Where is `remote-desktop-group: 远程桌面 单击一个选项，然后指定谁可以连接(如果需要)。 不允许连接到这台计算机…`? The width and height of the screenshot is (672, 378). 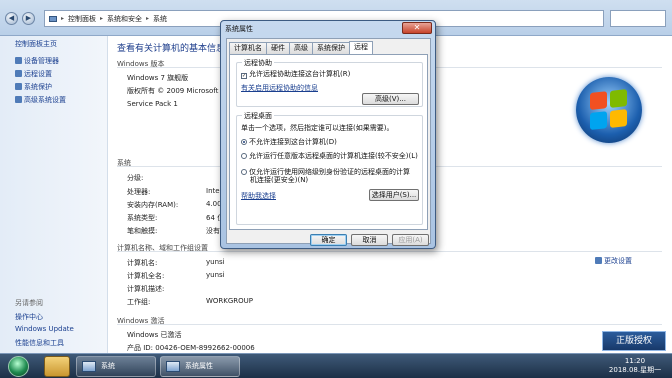 remote-desktop-group: 远程桌面 单击一个选项，然后指定谁可以连接(如果需要)。 不允许连接到这台计算机… is located at coordinates (329, 168).